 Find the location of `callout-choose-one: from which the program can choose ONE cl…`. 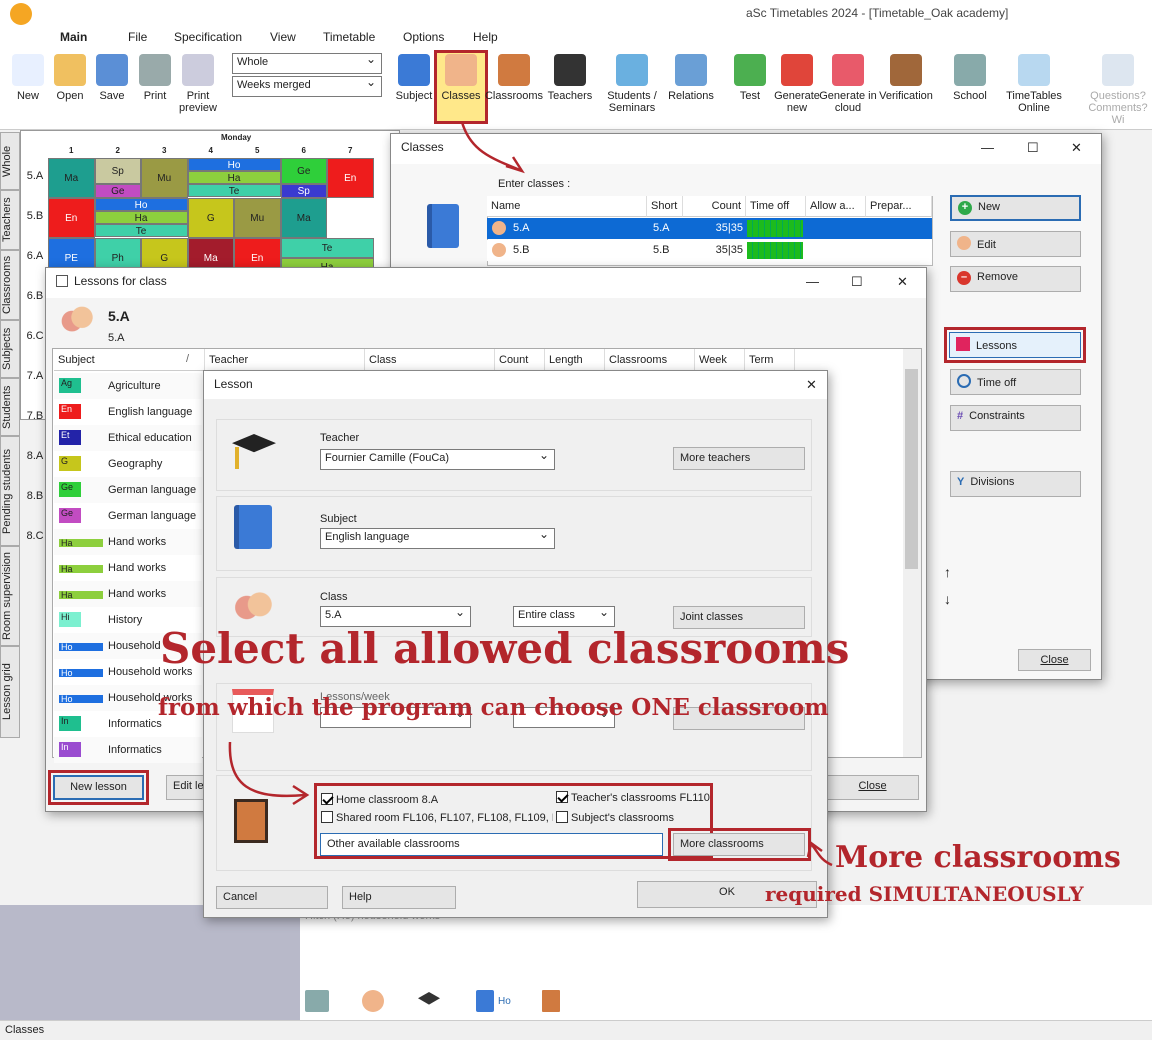

callout-choose-one: from which the program can choose ONE cl… is located at coordinates (493, 707).